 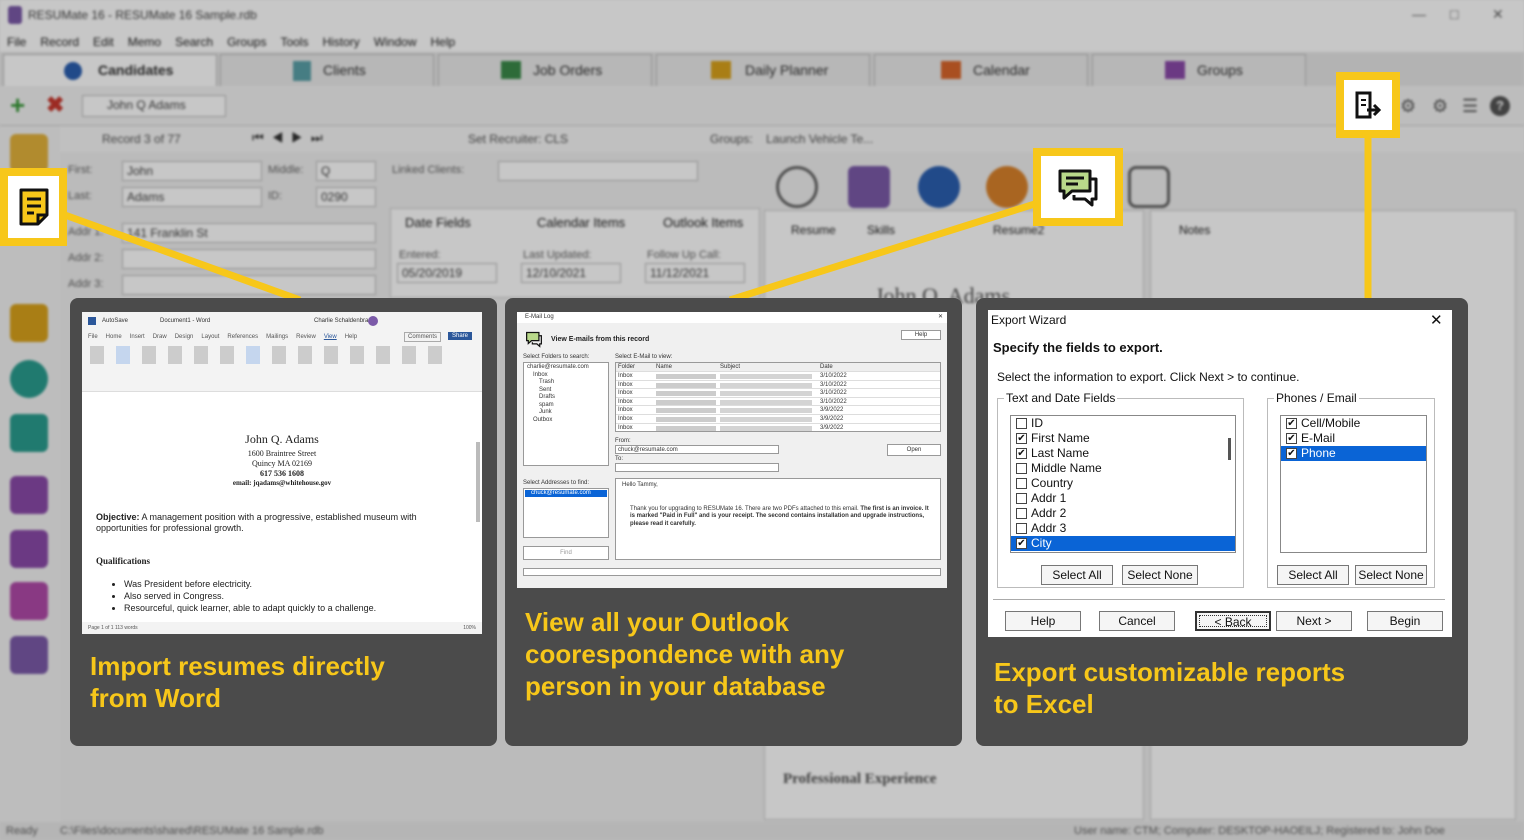 What do you see at coordinates (93, 337) in the screenshot?
I see `word-tab-file: File` at bounding box center [93, 337].